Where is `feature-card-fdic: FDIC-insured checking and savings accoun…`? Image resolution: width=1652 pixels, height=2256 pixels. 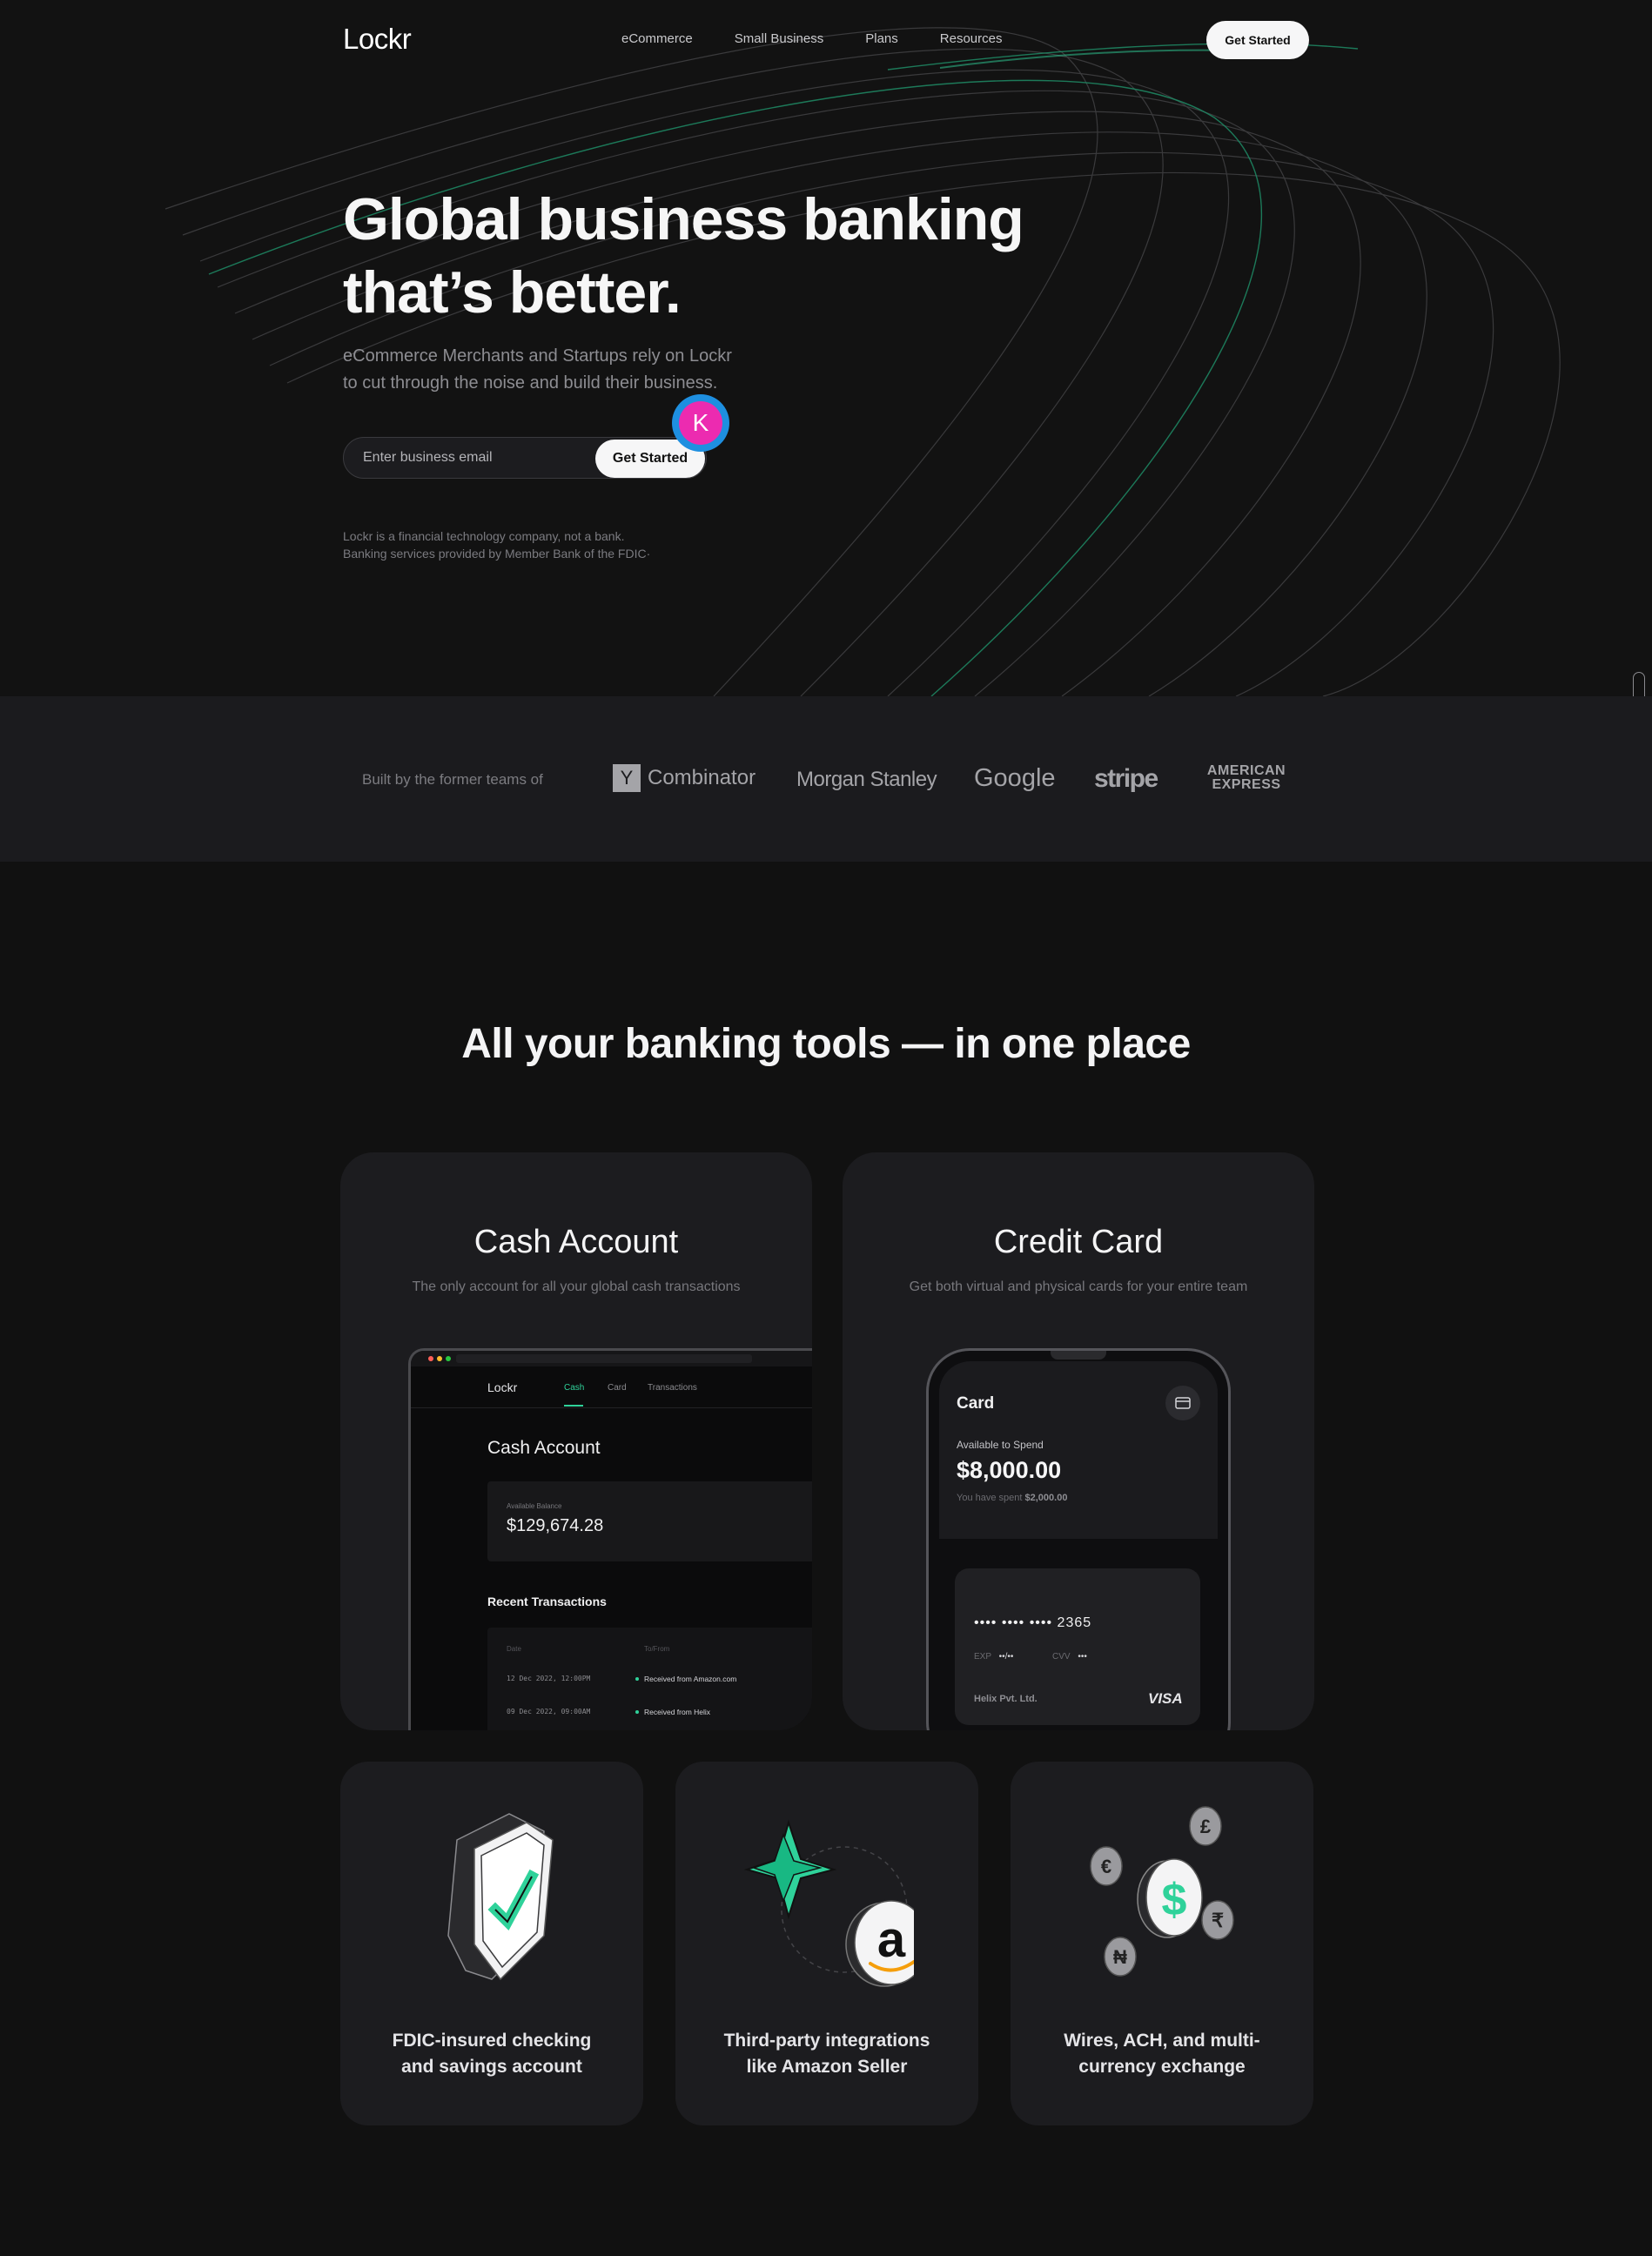 feature-card-fdic: FDIC-insured checking and savings accoun… is located at coordinates (492, 1943).